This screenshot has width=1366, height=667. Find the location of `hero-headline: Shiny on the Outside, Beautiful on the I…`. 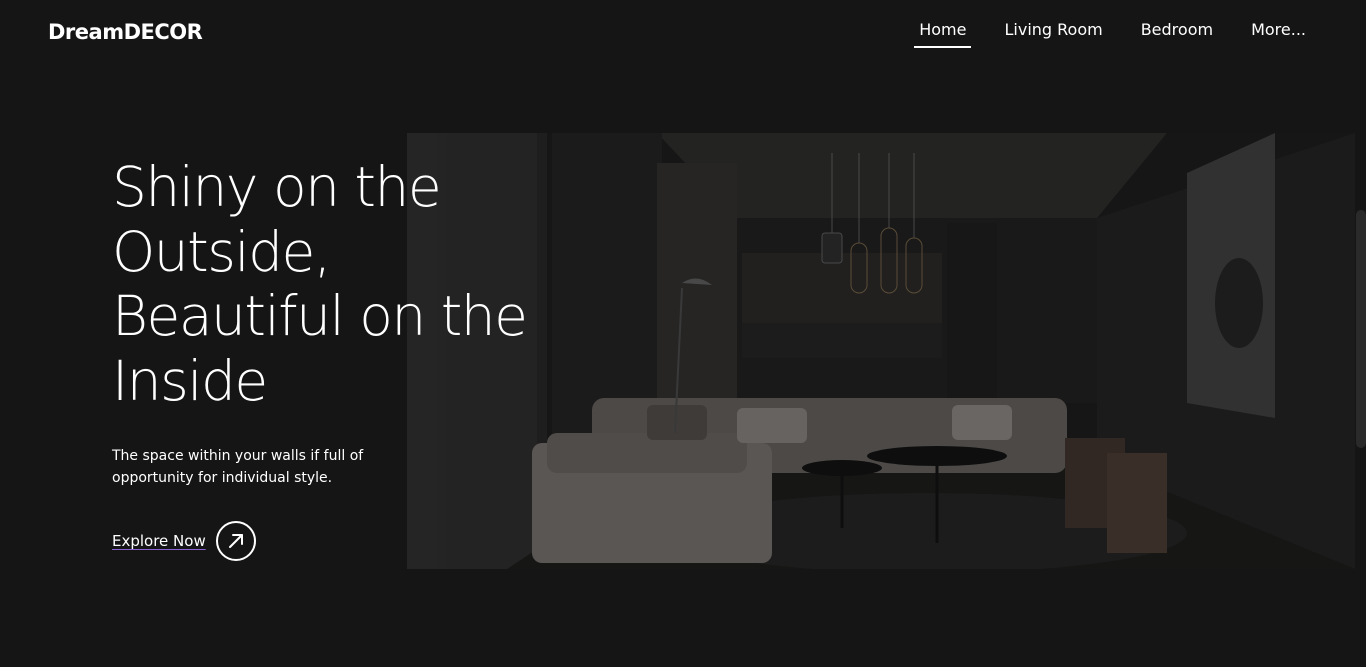

hero-headline: Shiny on the Outside, Beautiful on the I… is located at coordinates (342, 284).